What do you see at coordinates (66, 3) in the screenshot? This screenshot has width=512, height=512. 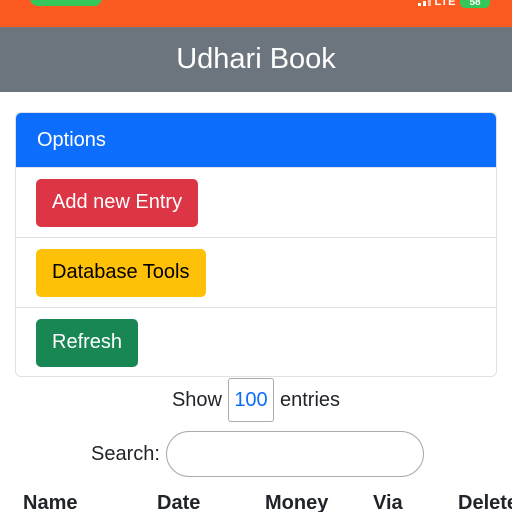 I see `call-indicator` at bounding box center [66, 3].